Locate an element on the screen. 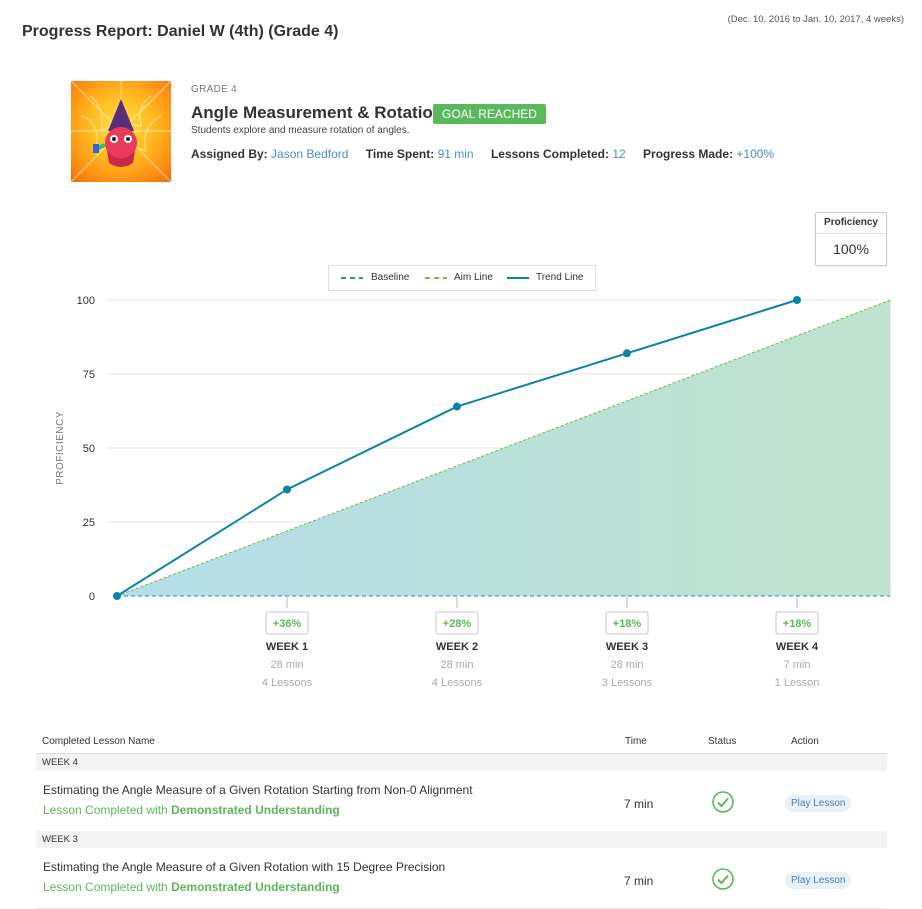 The image size is (922, 909). week-group-header: WEEK 3 is located at coordinates (461, 839).